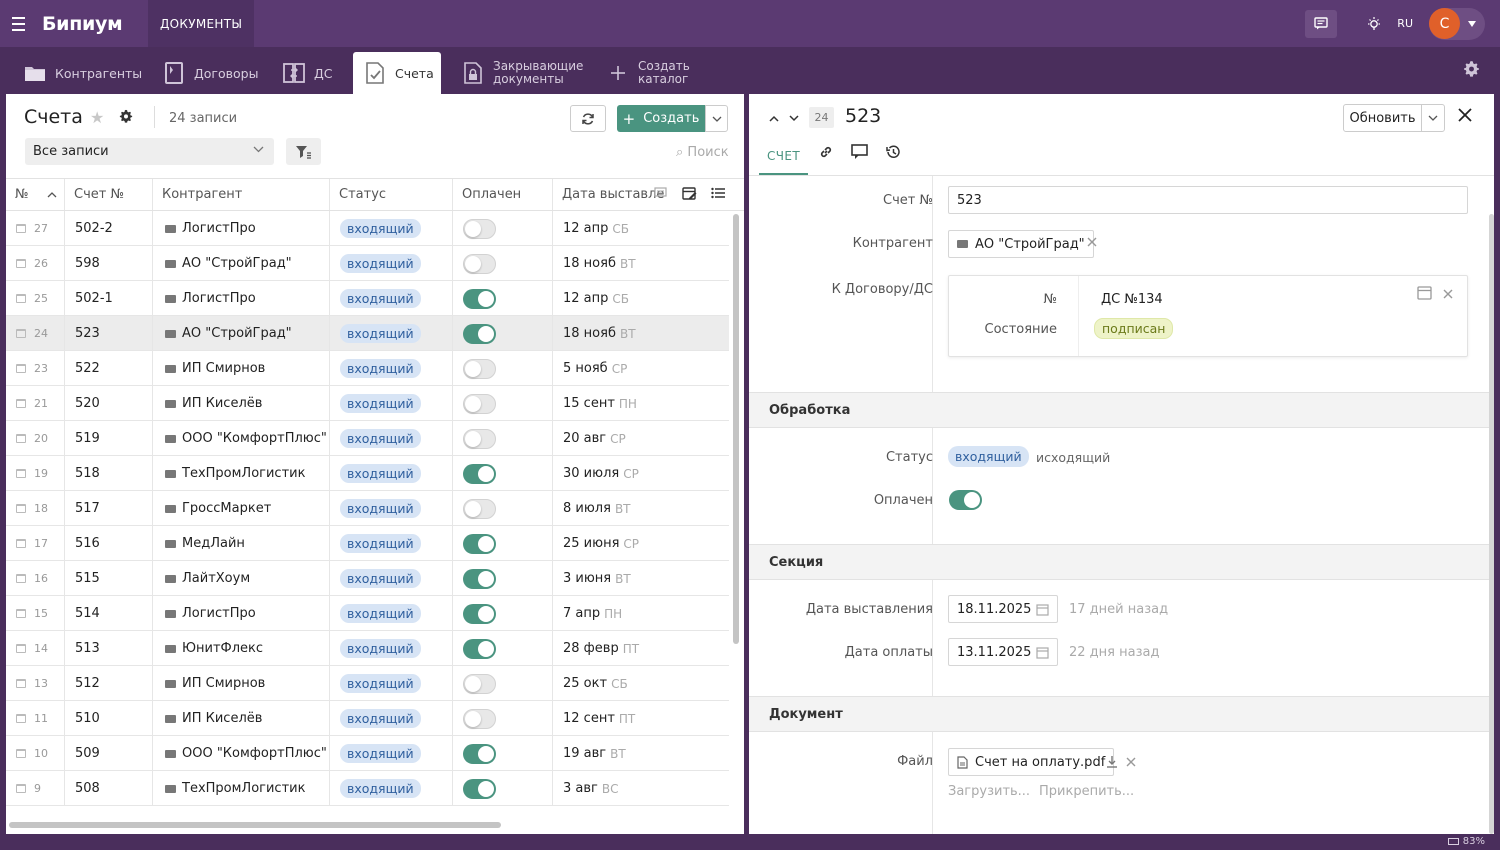  What do you see at coordinates (367, 578) in the screenshot?
I see `table-row: 16 515 ЛайтХоум входящий 3 июня ВТ` at bounding box center [367, 578].